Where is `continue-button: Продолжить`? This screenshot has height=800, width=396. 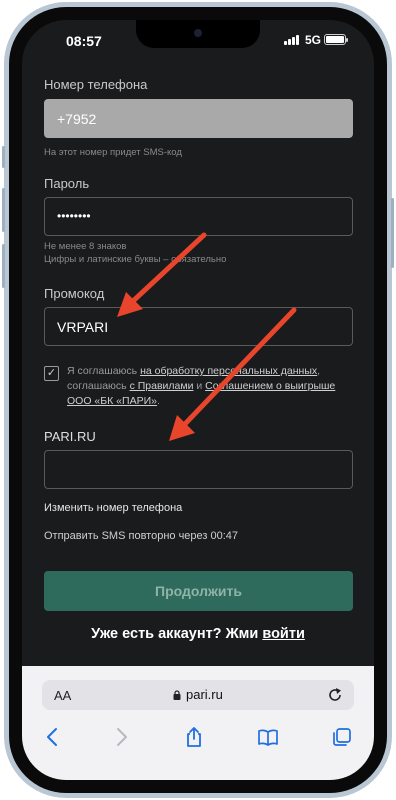
continue-button: Продолжить is located at coordinates (198, 591).